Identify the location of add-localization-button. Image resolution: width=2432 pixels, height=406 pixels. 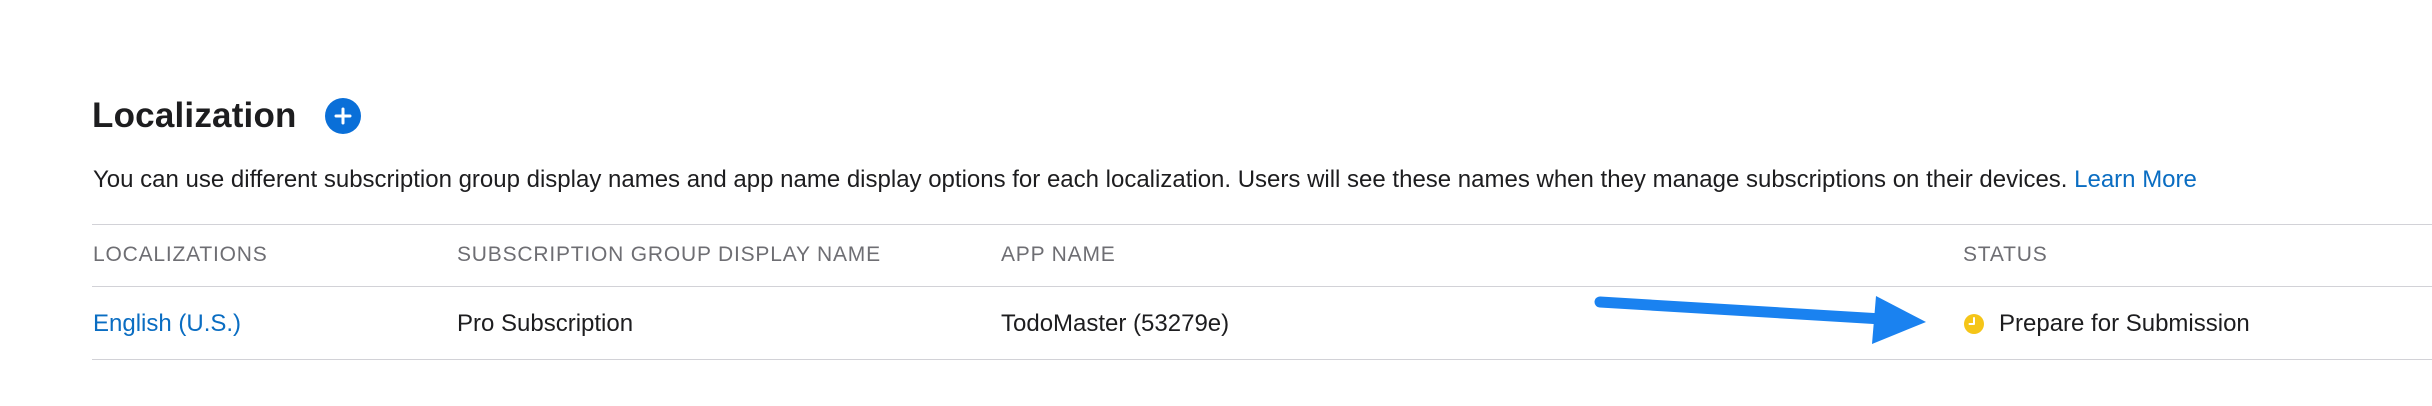
(342, 116).